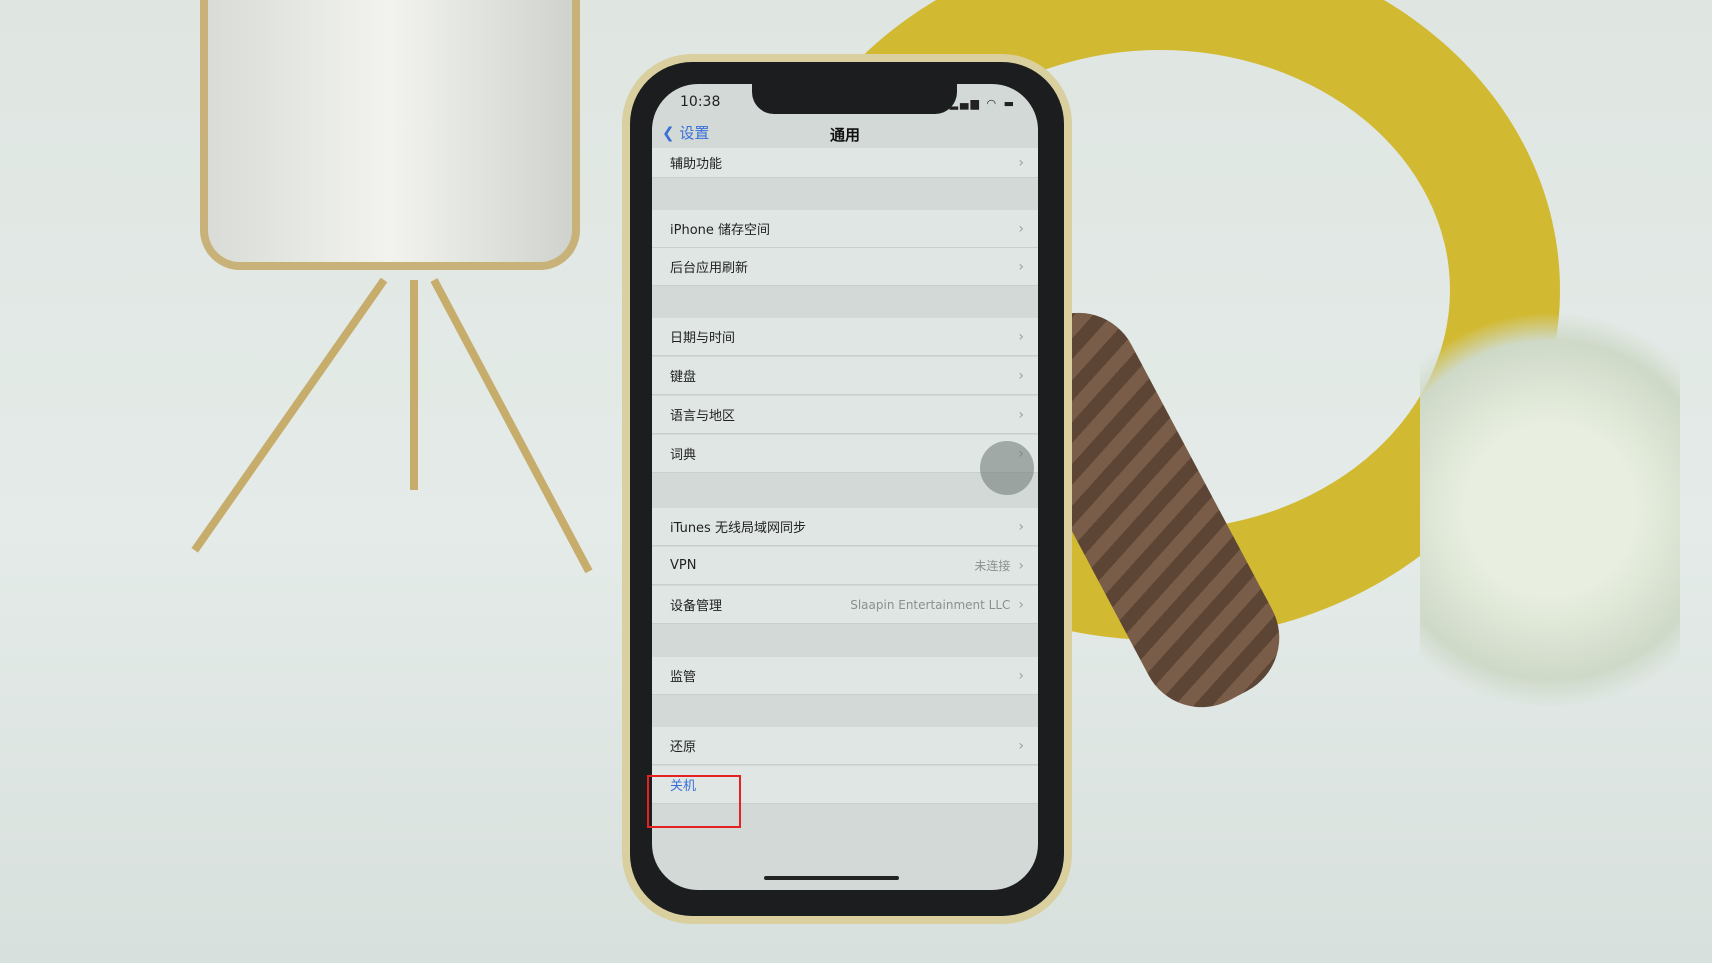 This screenshot has width=1712, height=963. I want to click on status-time: 10:38, so click(700, 102).